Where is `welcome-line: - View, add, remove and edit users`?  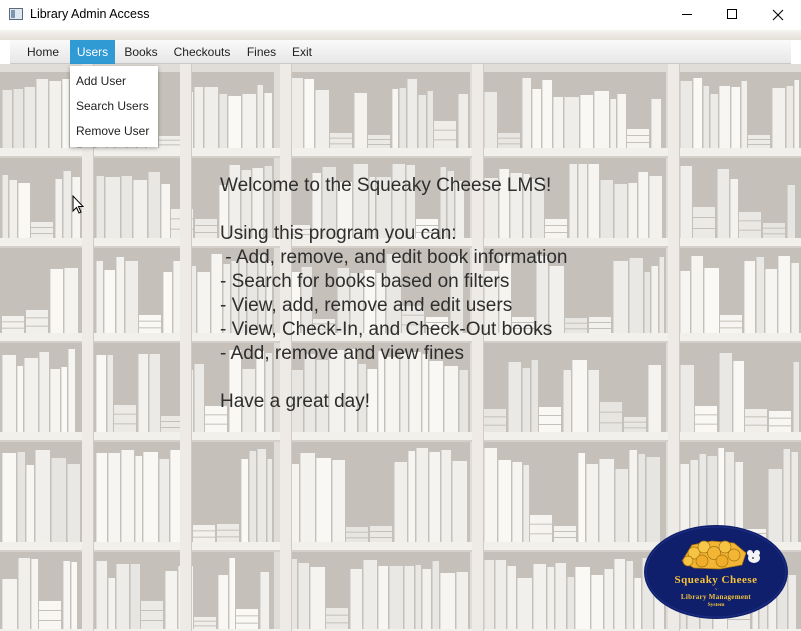 welcome-line: - View, add, remove and edit users is located at coordinates (366, 305).